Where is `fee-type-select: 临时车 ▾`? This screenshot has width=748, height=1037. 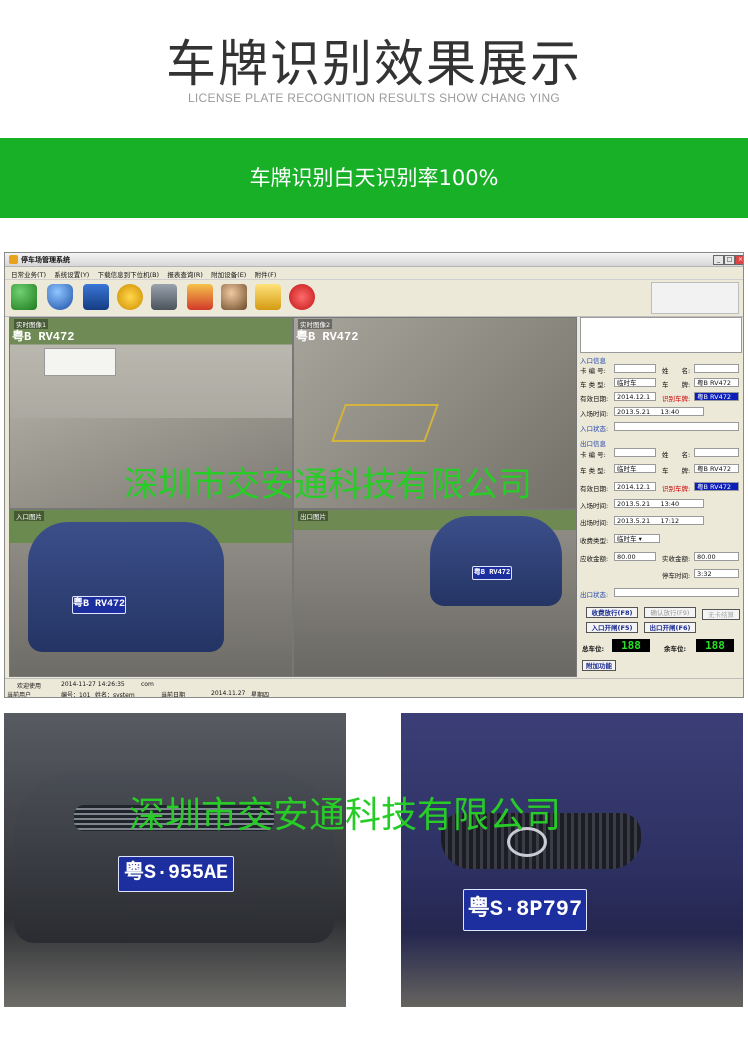
fee-type-select: 临时车 ▾ is located at coordinates (637, 538).